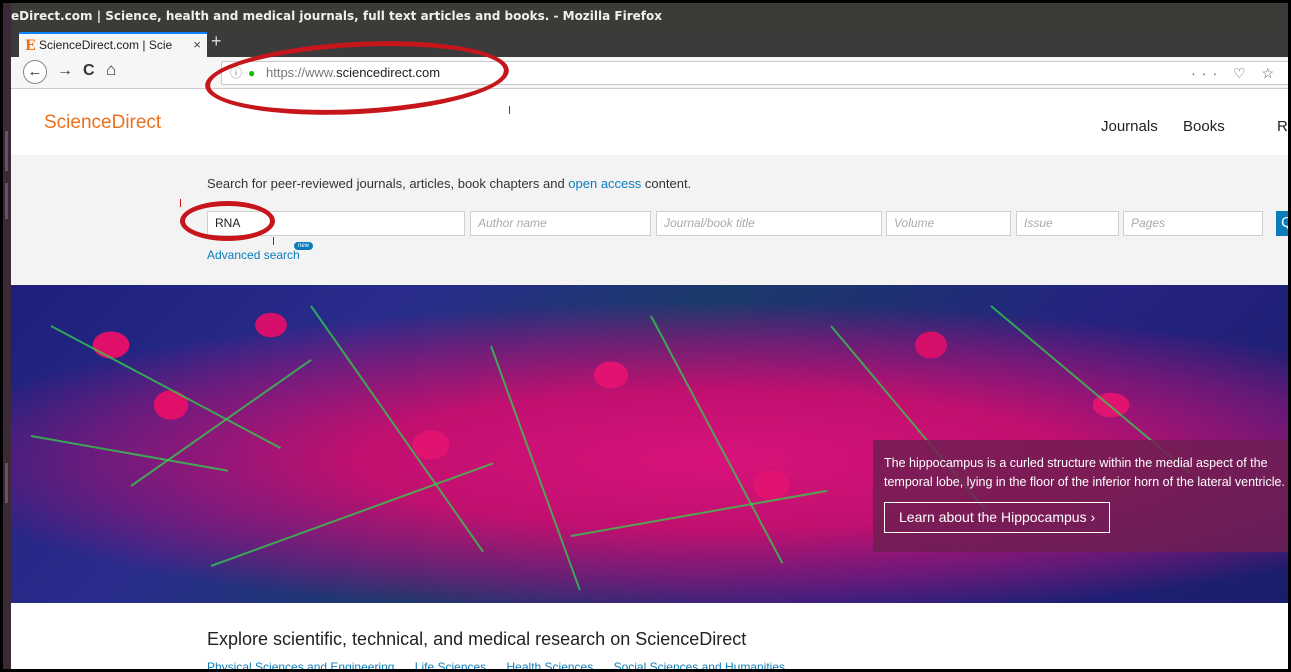  I want to click on elsevier-favicon-icon: E, so click(30, 46).